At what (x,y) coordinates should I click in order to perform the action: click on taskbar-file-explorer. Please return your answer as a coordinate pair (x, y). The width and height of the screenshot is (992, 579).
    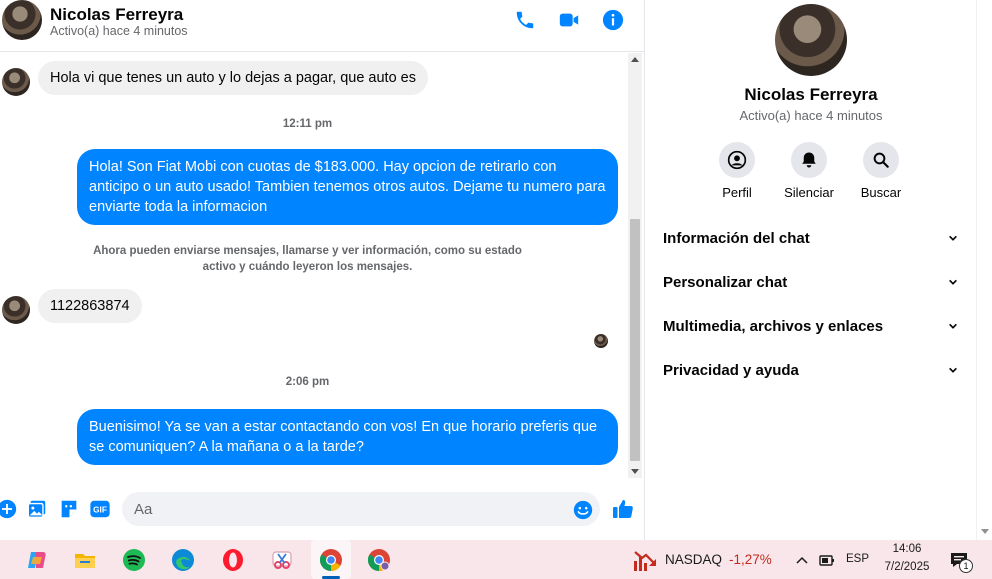
    Looking at the image, I should click on (85, 559).